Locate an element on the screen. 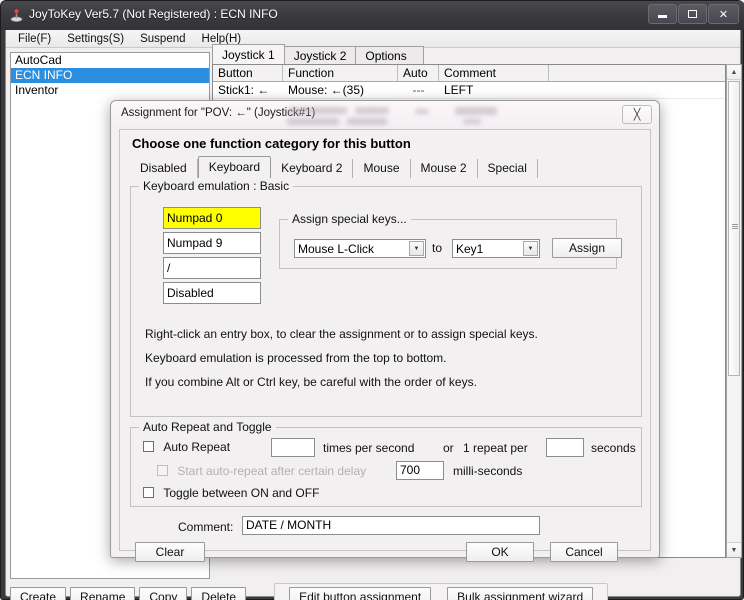 Image resolution: width=744 pixels, height=600 pixels. scrollbar-thumb is located at coordinates (734, 228).